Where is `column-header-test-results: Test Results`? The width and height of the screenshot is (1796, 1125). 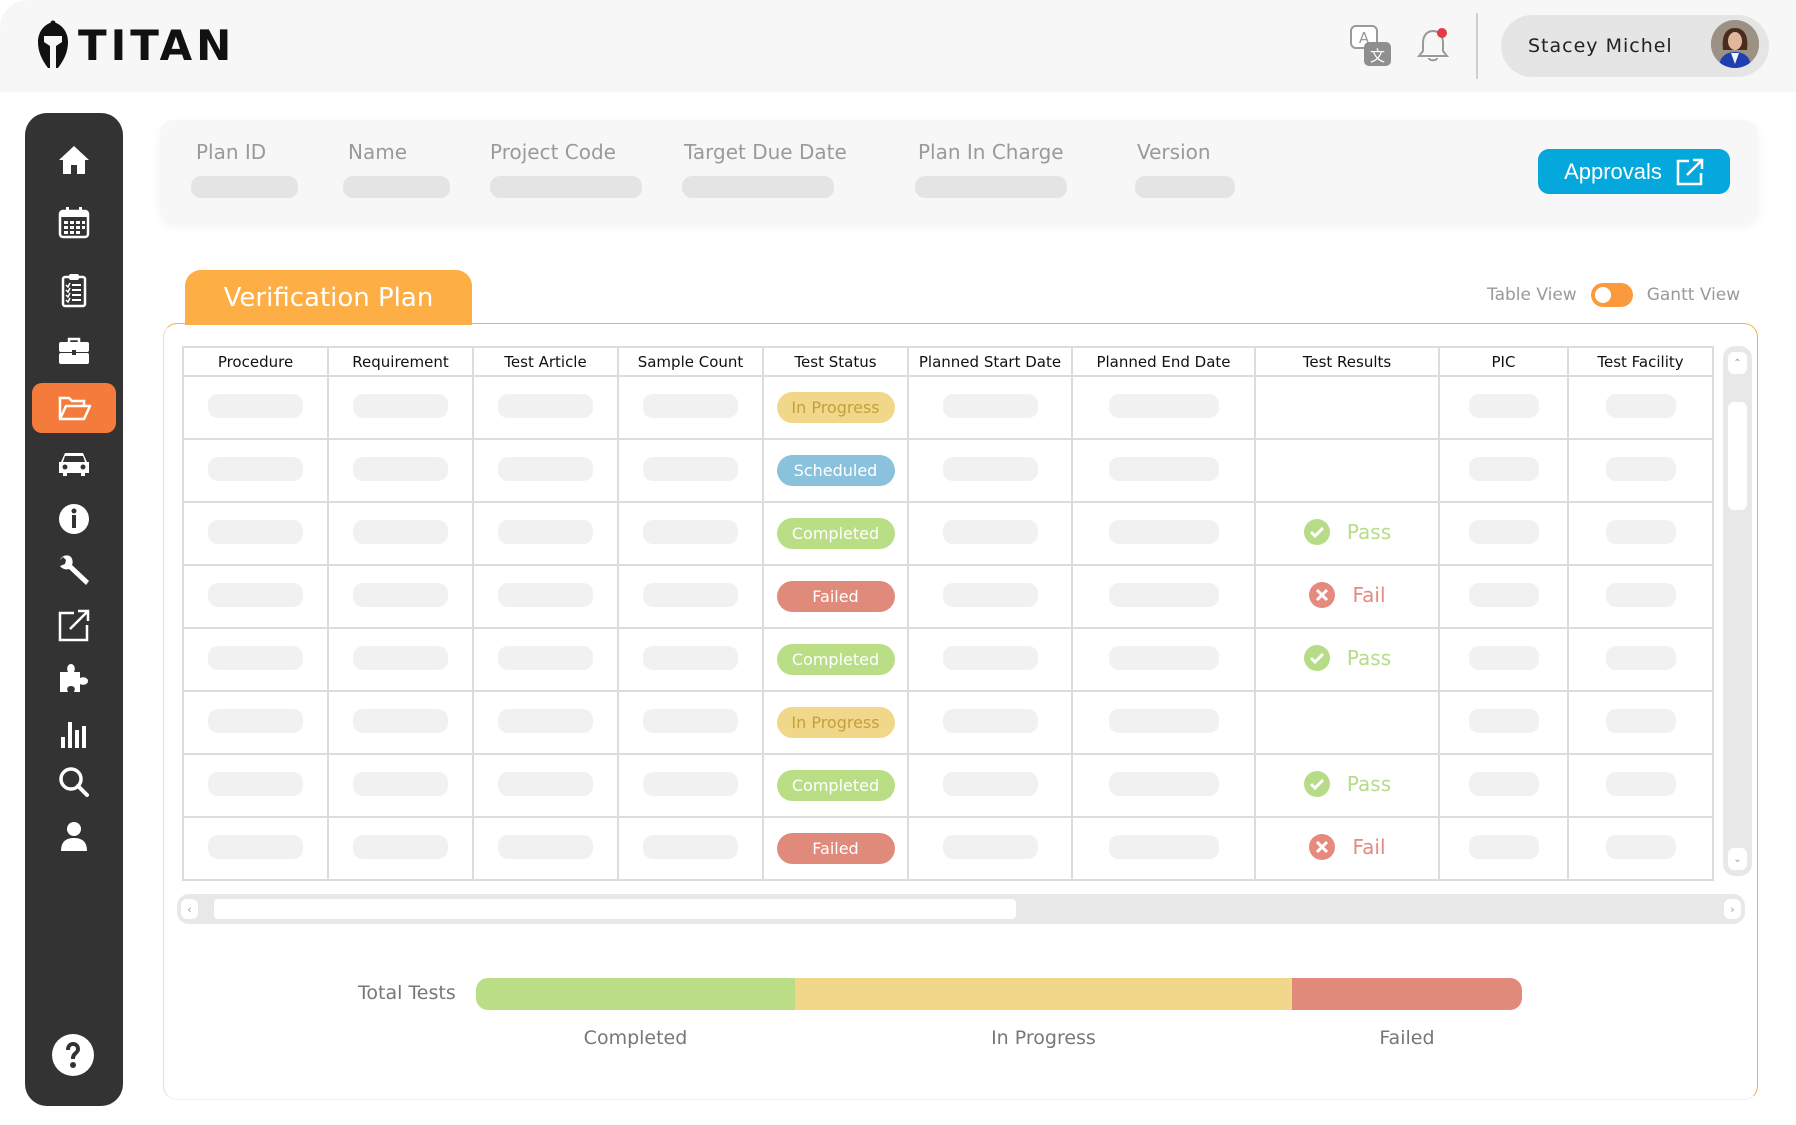 column-header-test-results: Test Results is located at coordinates (1347, 361).